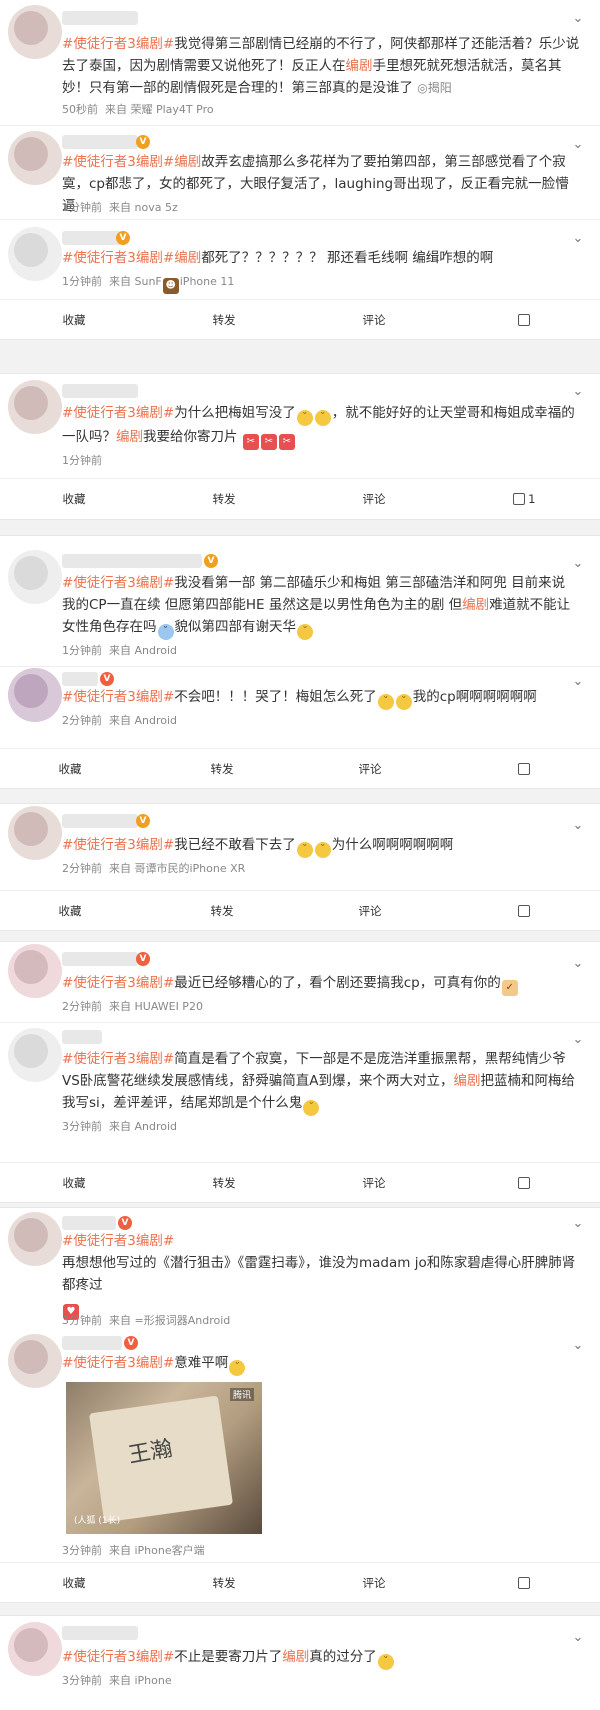 The image size is (600, 1710). I want to click on comment-meta: 1分钟前, so click(82, 460).